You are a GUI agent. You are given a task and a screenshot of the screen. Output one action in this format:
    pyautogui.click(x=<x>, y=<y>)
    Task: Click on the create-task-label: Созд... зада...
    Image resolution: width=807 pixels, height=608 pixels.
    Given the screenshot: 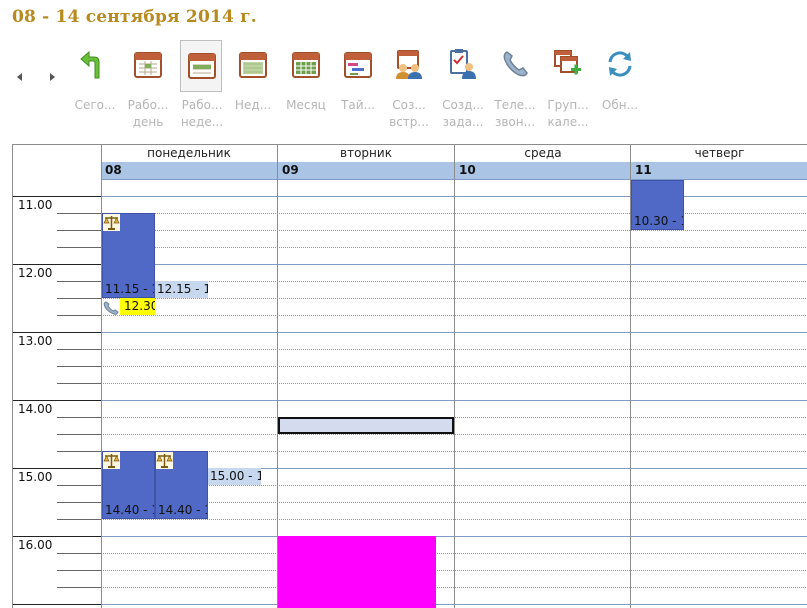 What is the action you would take?
    pyautogui.click(x=463, y=113)
    